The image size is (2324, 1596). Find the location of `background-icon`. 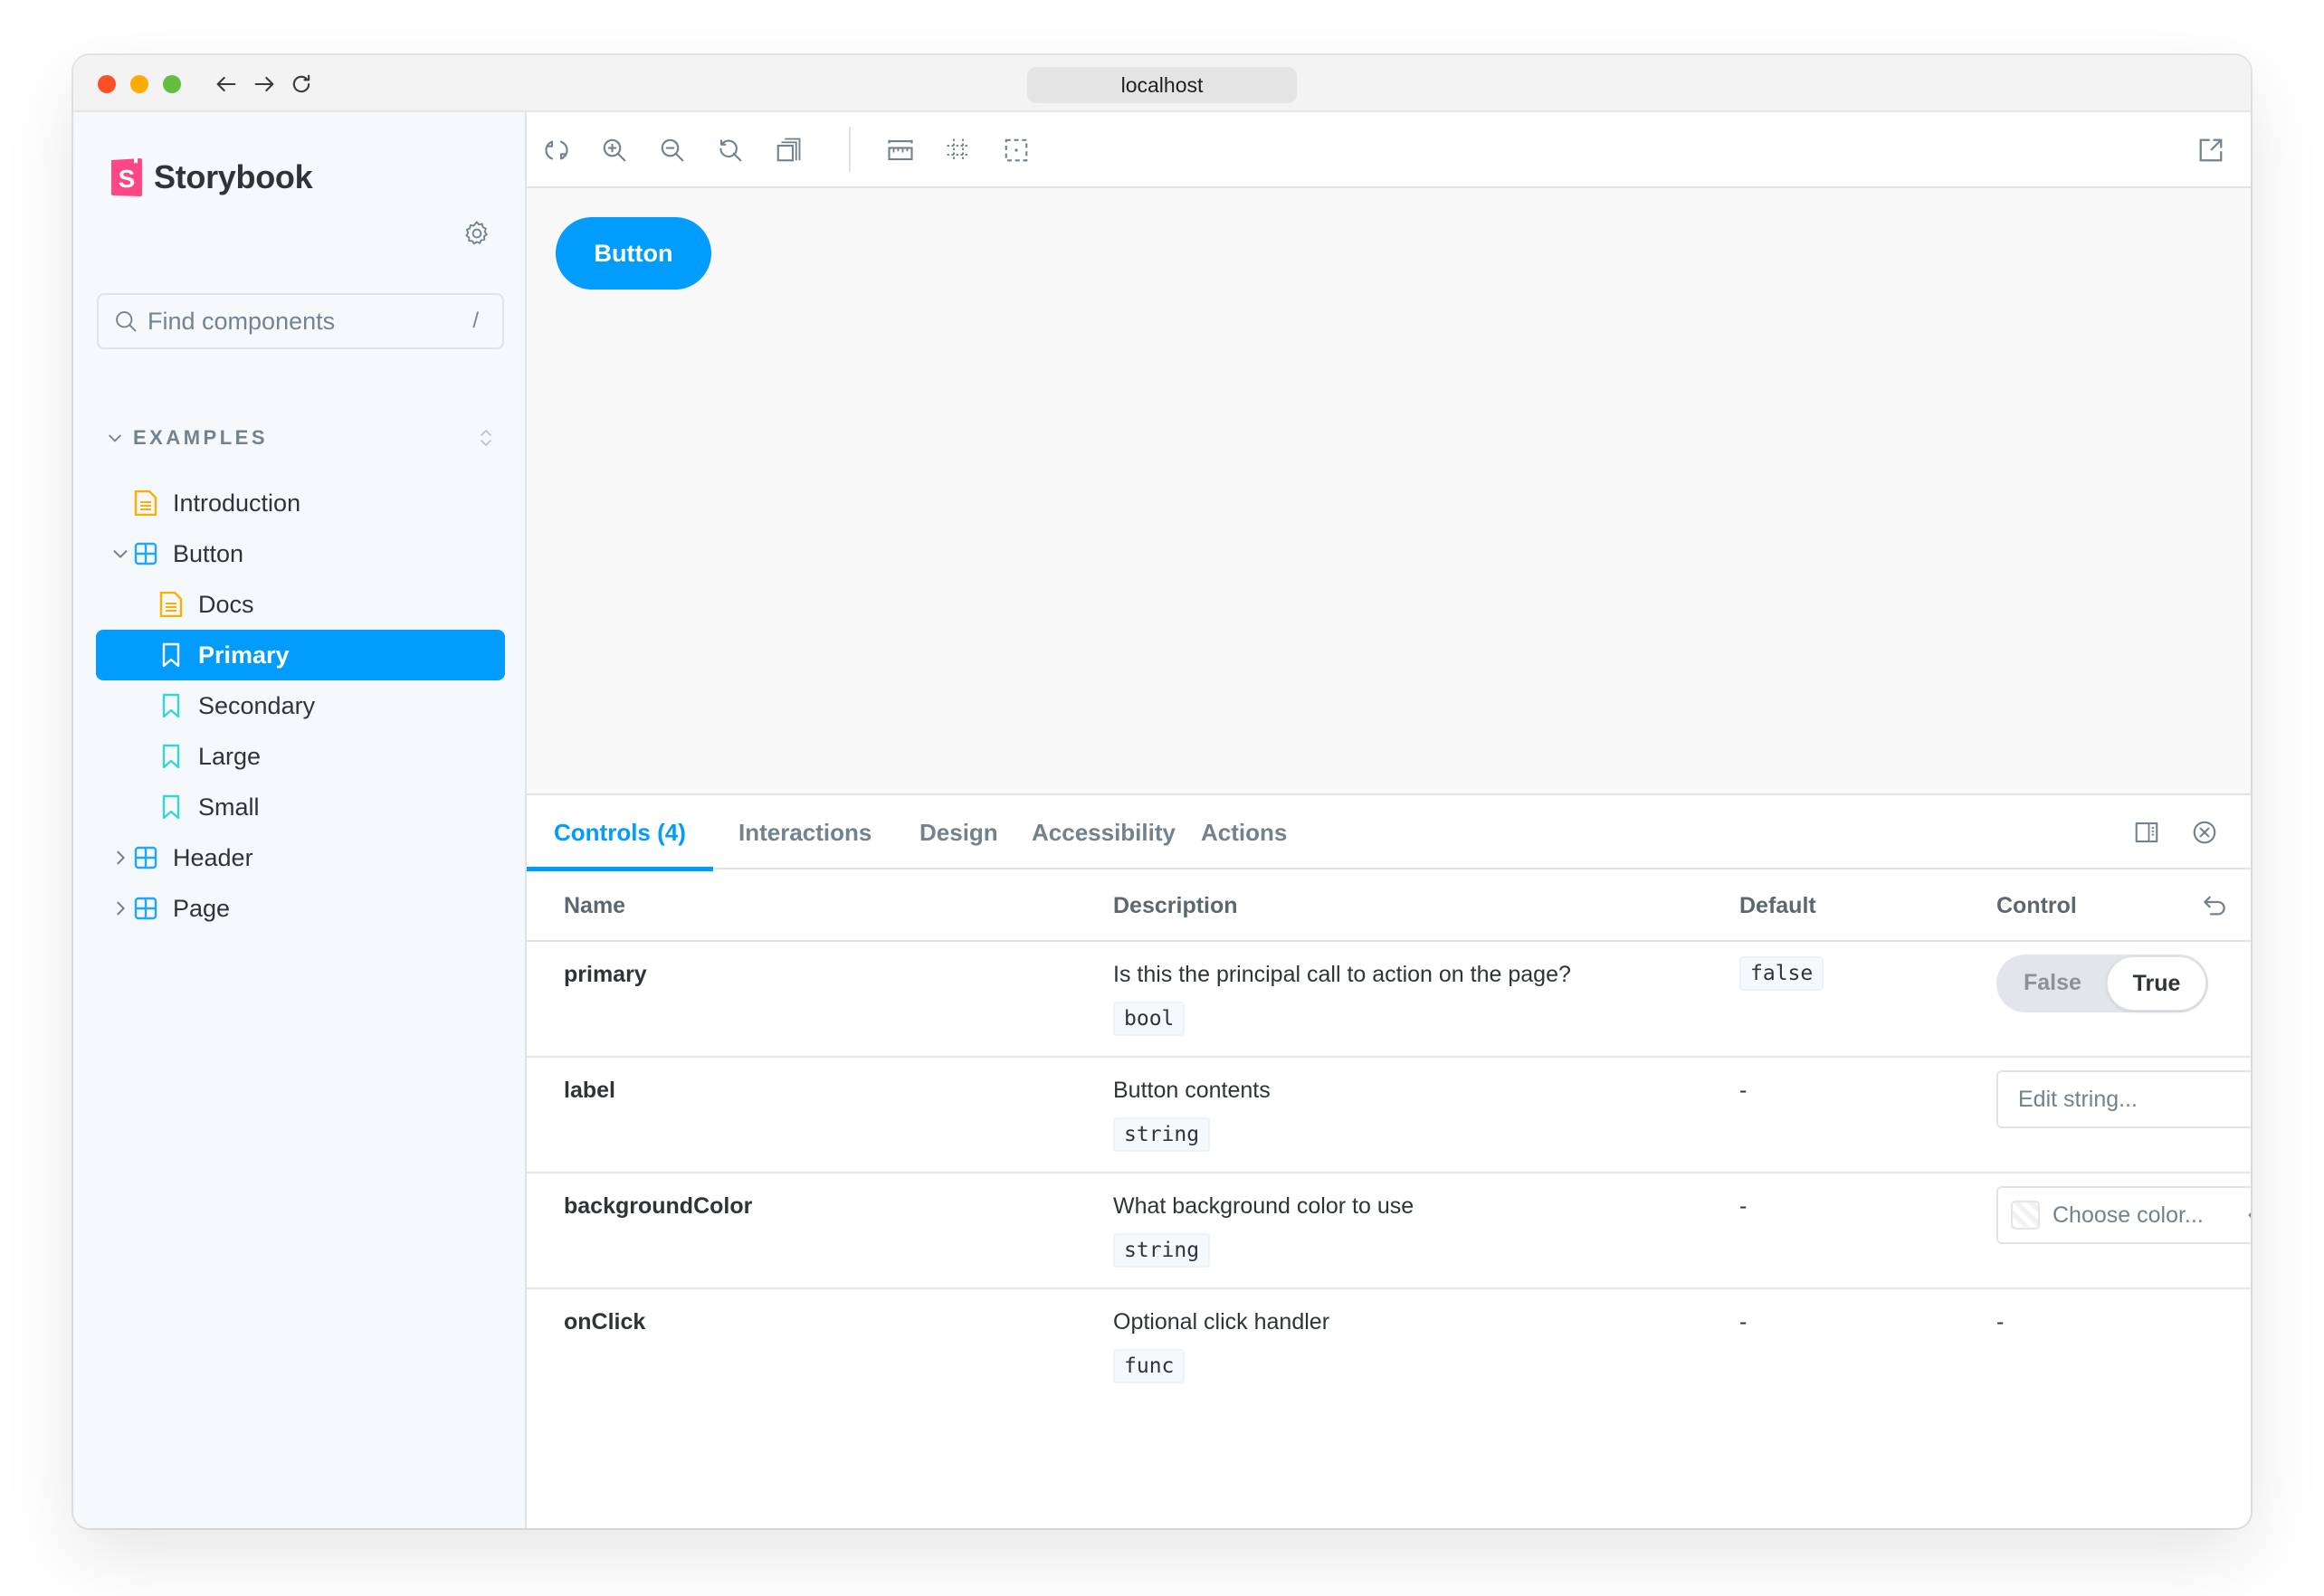

background-icon is located at coordinates (789, 150).